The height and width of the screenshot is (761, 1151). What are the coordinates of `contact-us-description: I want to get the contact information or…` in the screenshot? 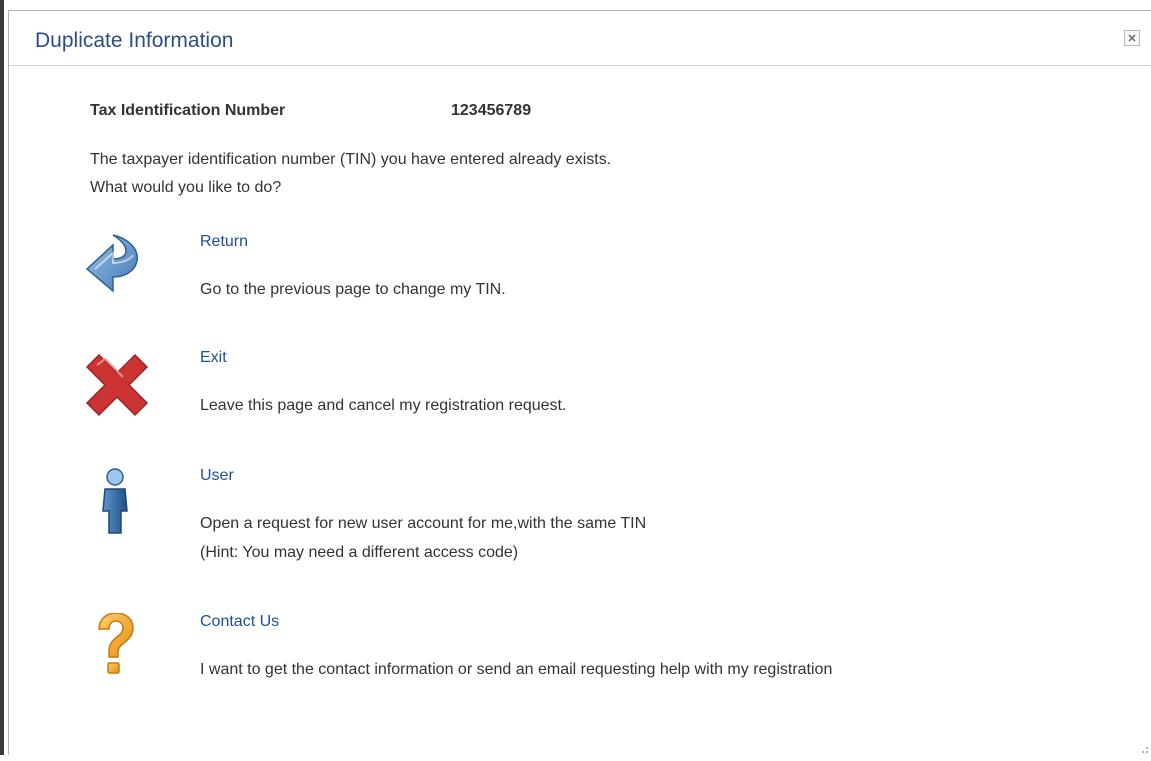 It's located at (516, 669).